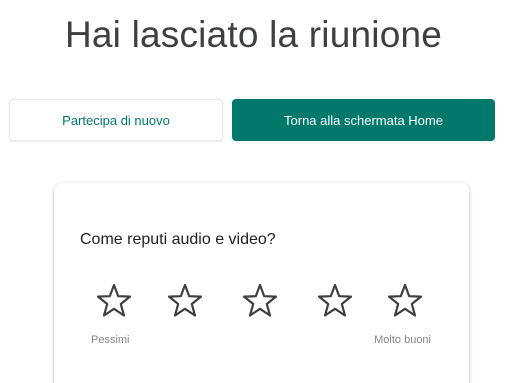  Describe the element at coordinates (116, 120) in the screenshot. I see `rejoin-button: Partecipa di nuovo` at that location.